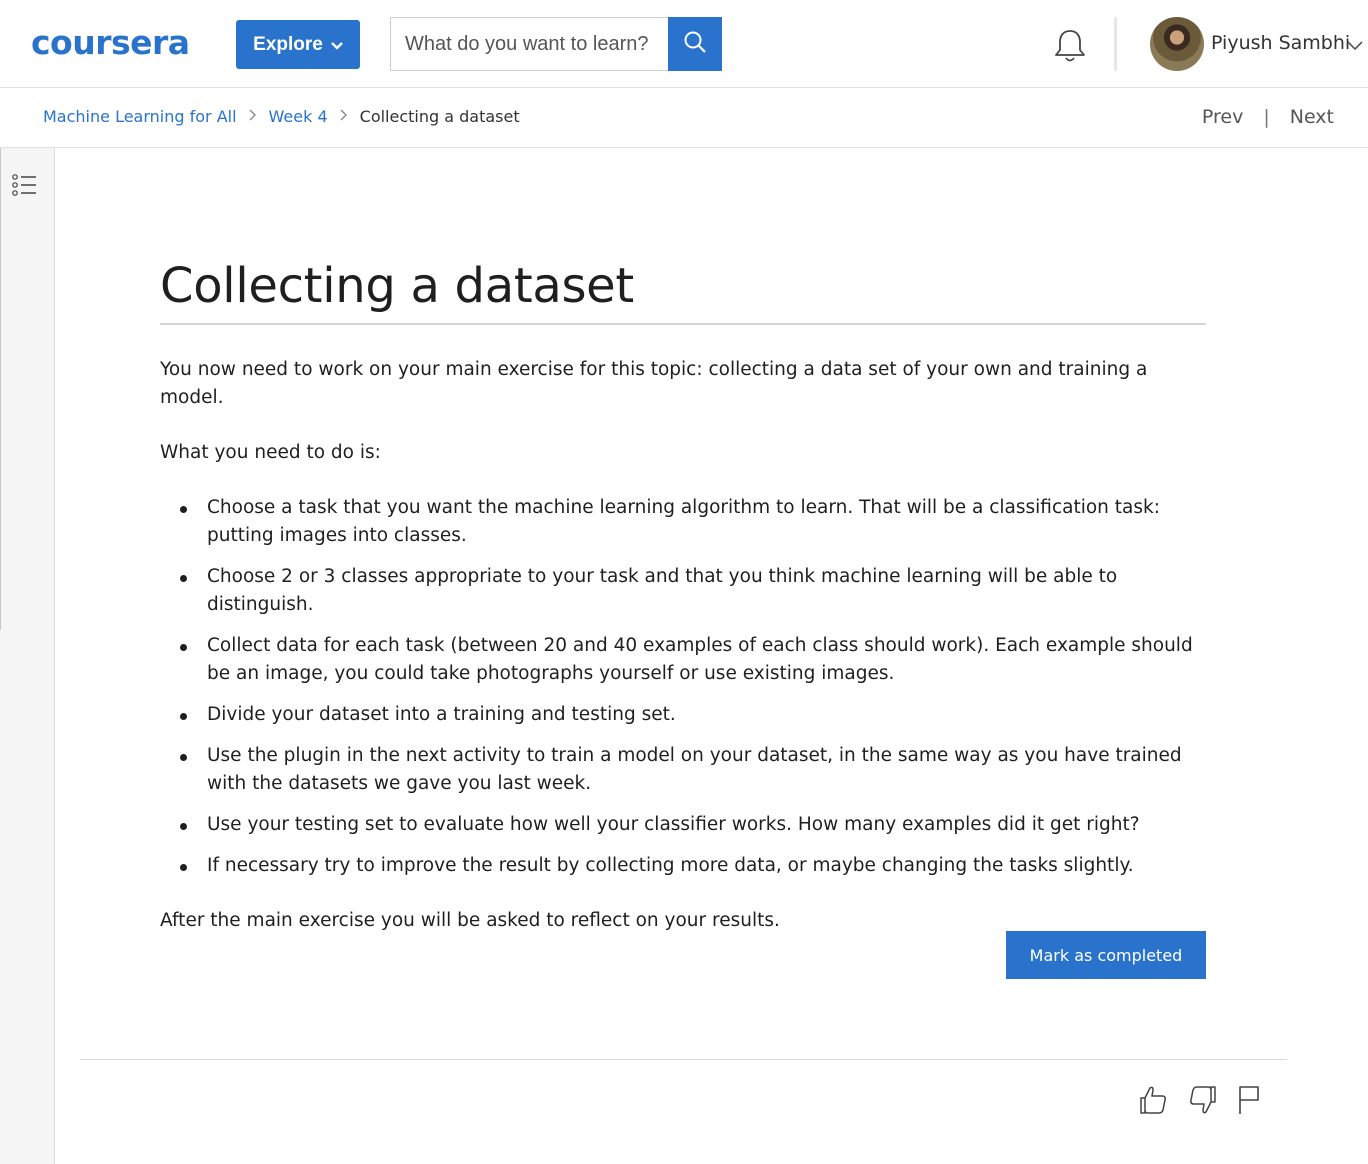 This screenshot has width=1368, height=1164. I want to click on breadcrumb-course: Machine Learning for All, so click(140, 116).